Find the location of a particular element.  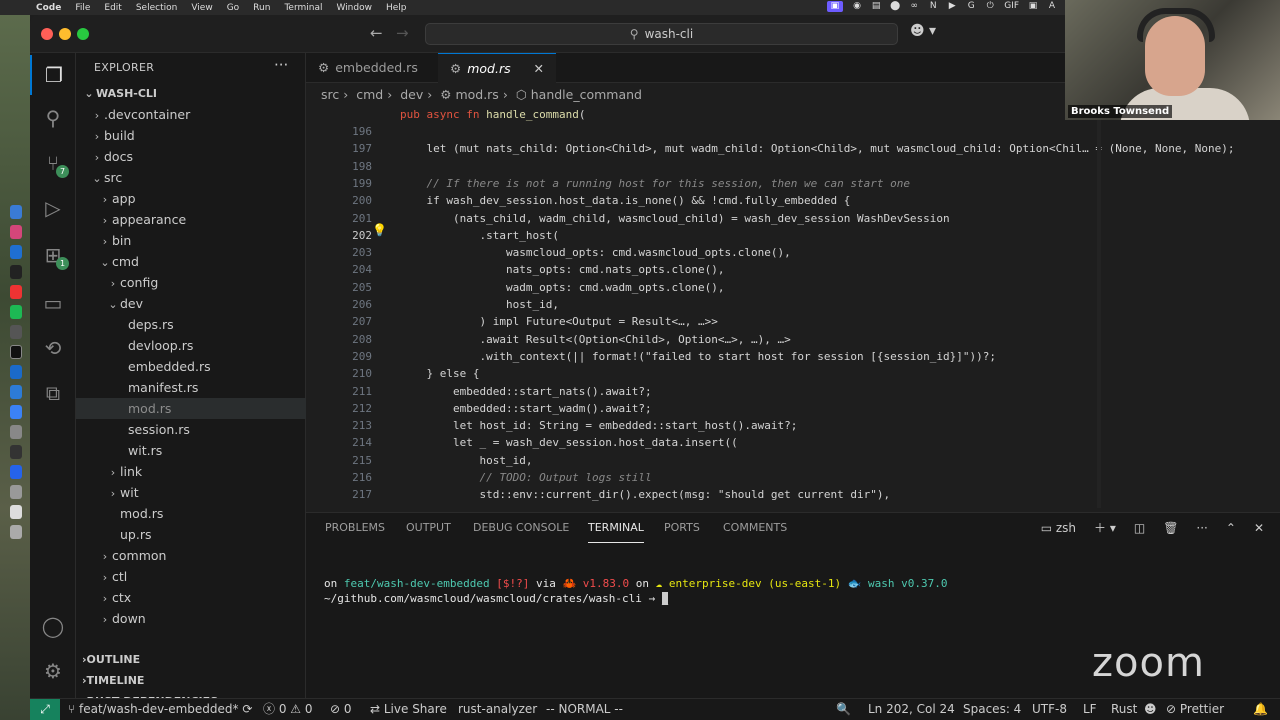

code-line: 196 is located at coordinates (727, 131).